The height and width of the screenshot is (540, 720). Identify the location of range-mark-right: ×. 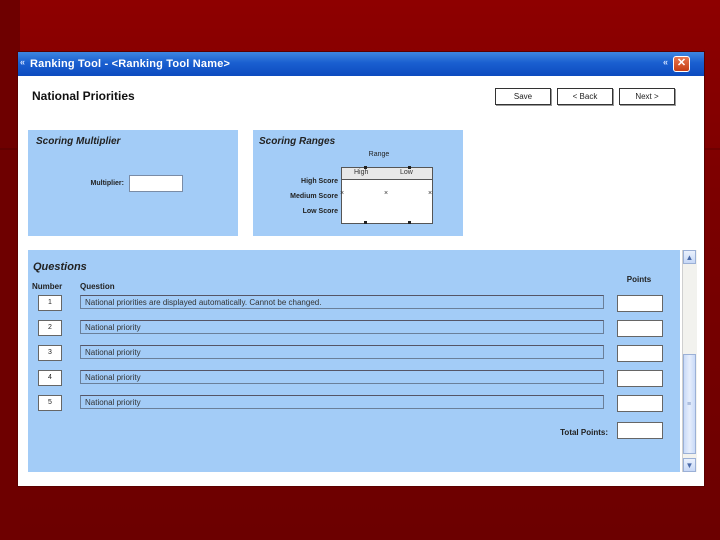
(430, 193).